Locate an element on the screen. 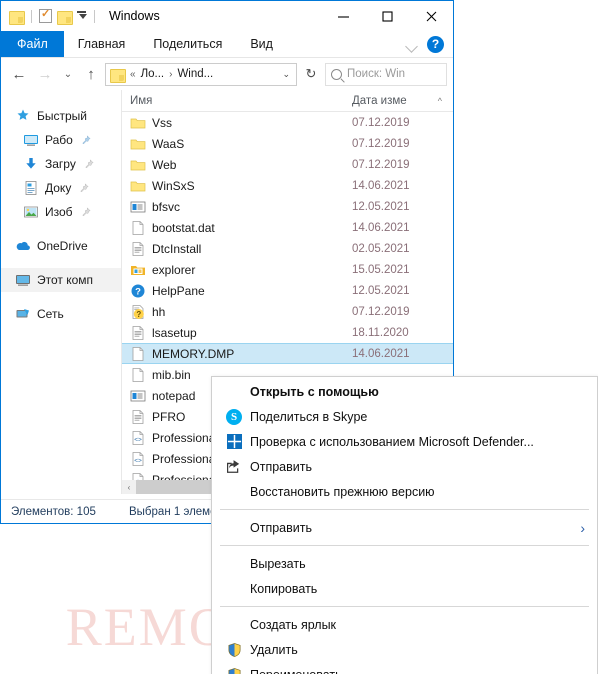 This screenshot has width=598, height=674. menu-item-open-with: Открыть с помощью is located at coordinates (404, 391).